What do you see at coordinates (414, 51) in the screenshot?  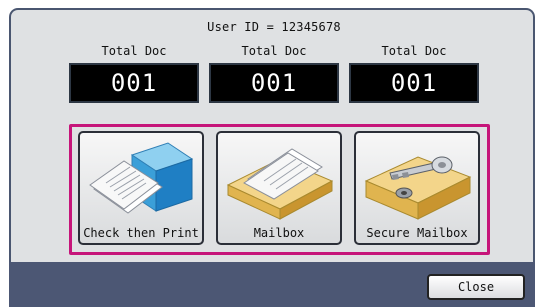 I see `counter-3-label: Total Doc` at bounding box center [414, 51].